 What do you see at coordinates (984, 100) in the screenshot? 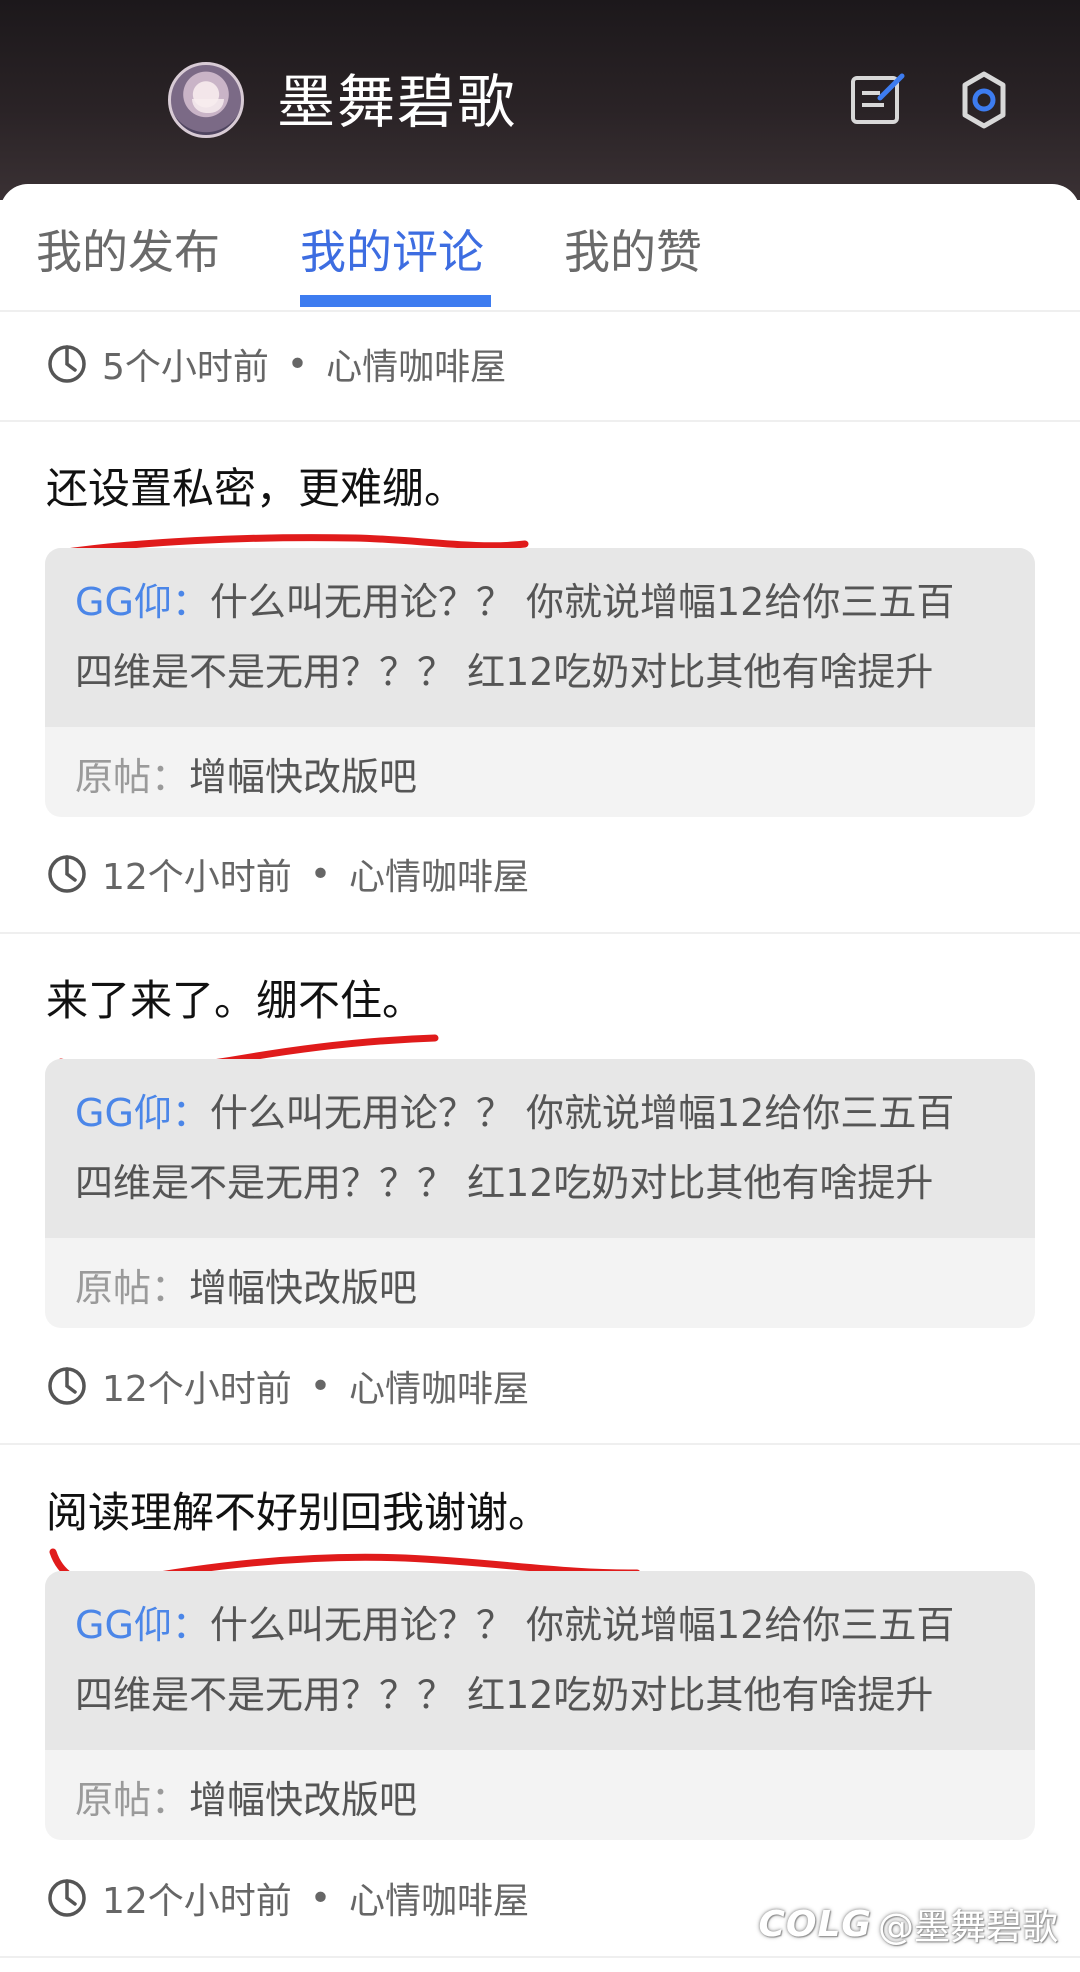
I see `gear-icon` at bounding box center [984, 100].